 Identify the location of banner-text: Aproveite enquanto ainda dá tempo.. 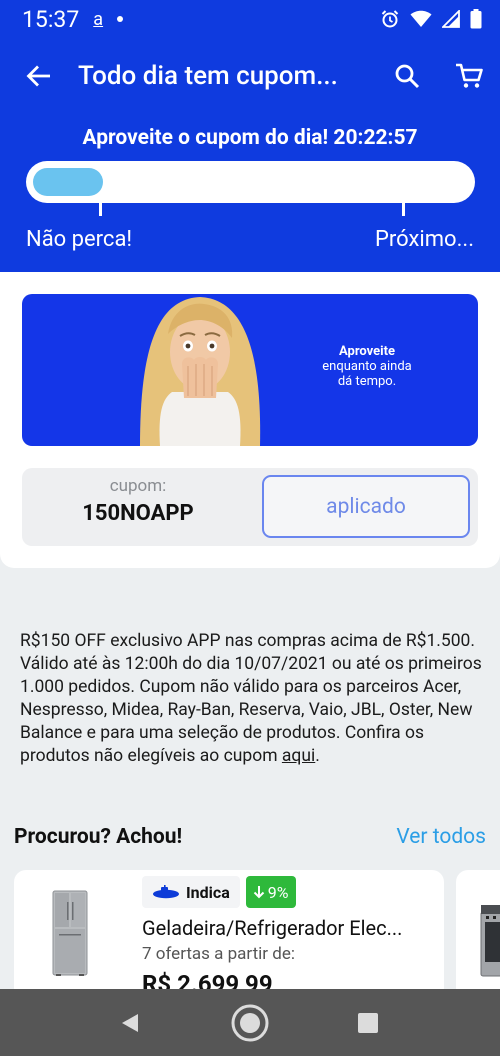
(367, 366).